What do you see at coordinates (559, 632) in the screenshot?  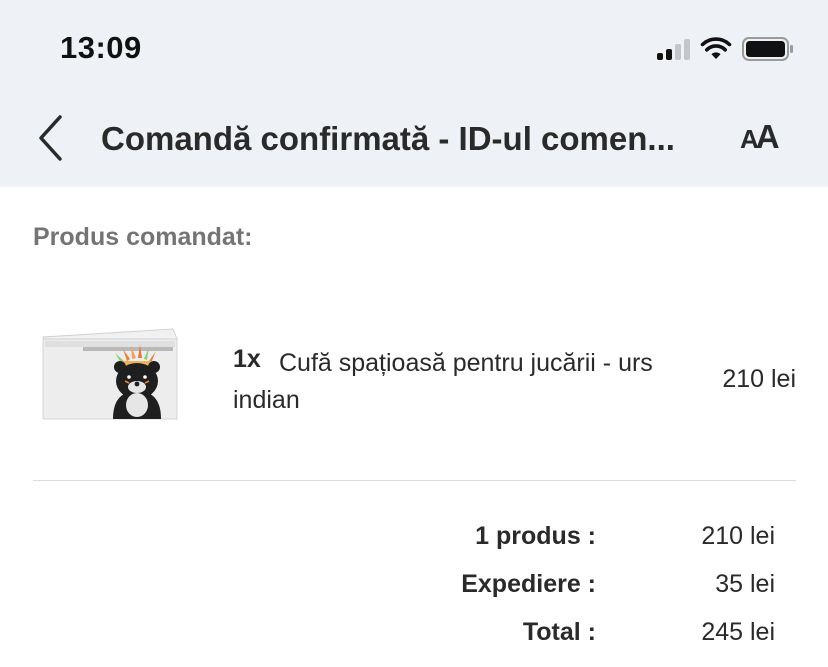 I see `summary-label: Total :` at bounding box center [559, 632].